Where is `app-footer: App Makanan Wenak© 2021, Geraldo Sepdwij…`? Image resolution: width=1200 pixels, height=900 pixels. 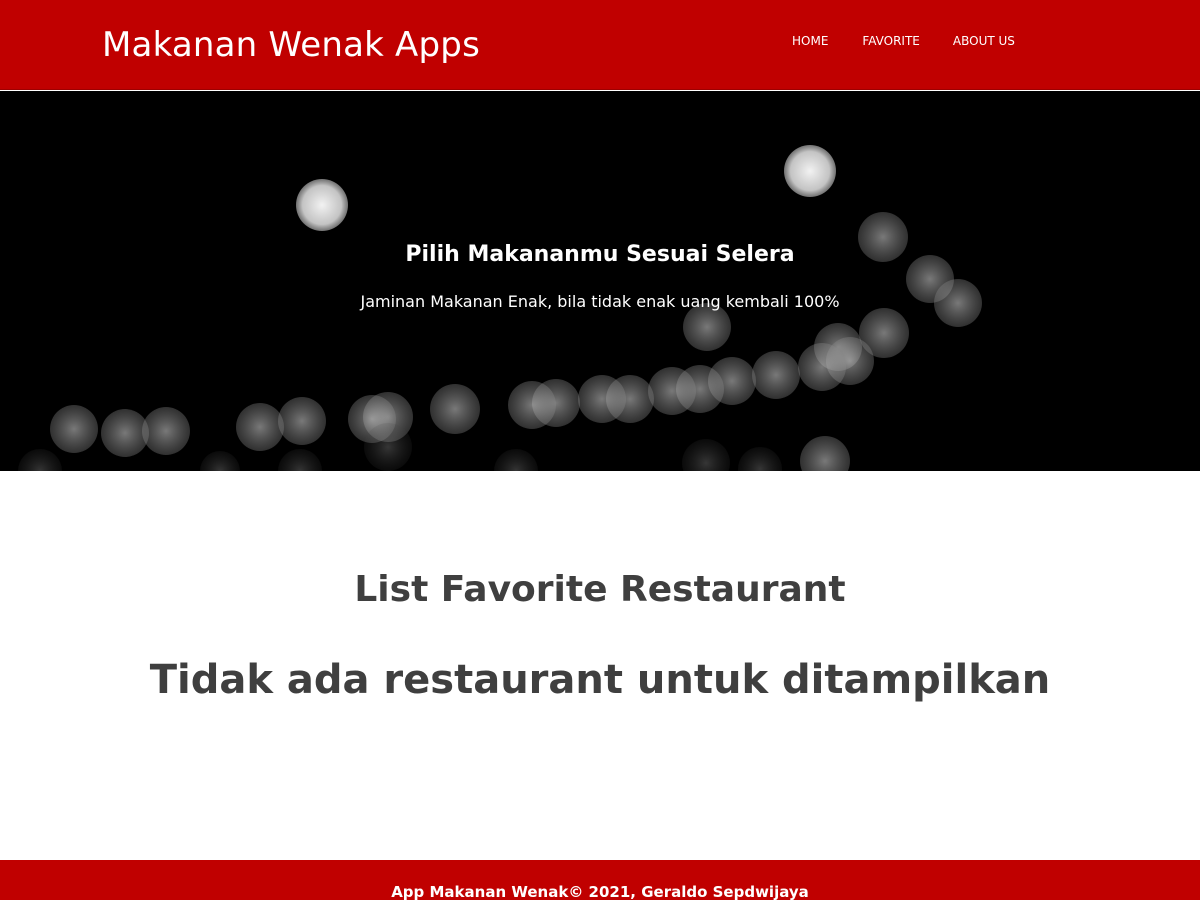 app-footer: App Makanan Wenak© 2021, Geraldo Sepdwij… is located at coordinates (600, 880).